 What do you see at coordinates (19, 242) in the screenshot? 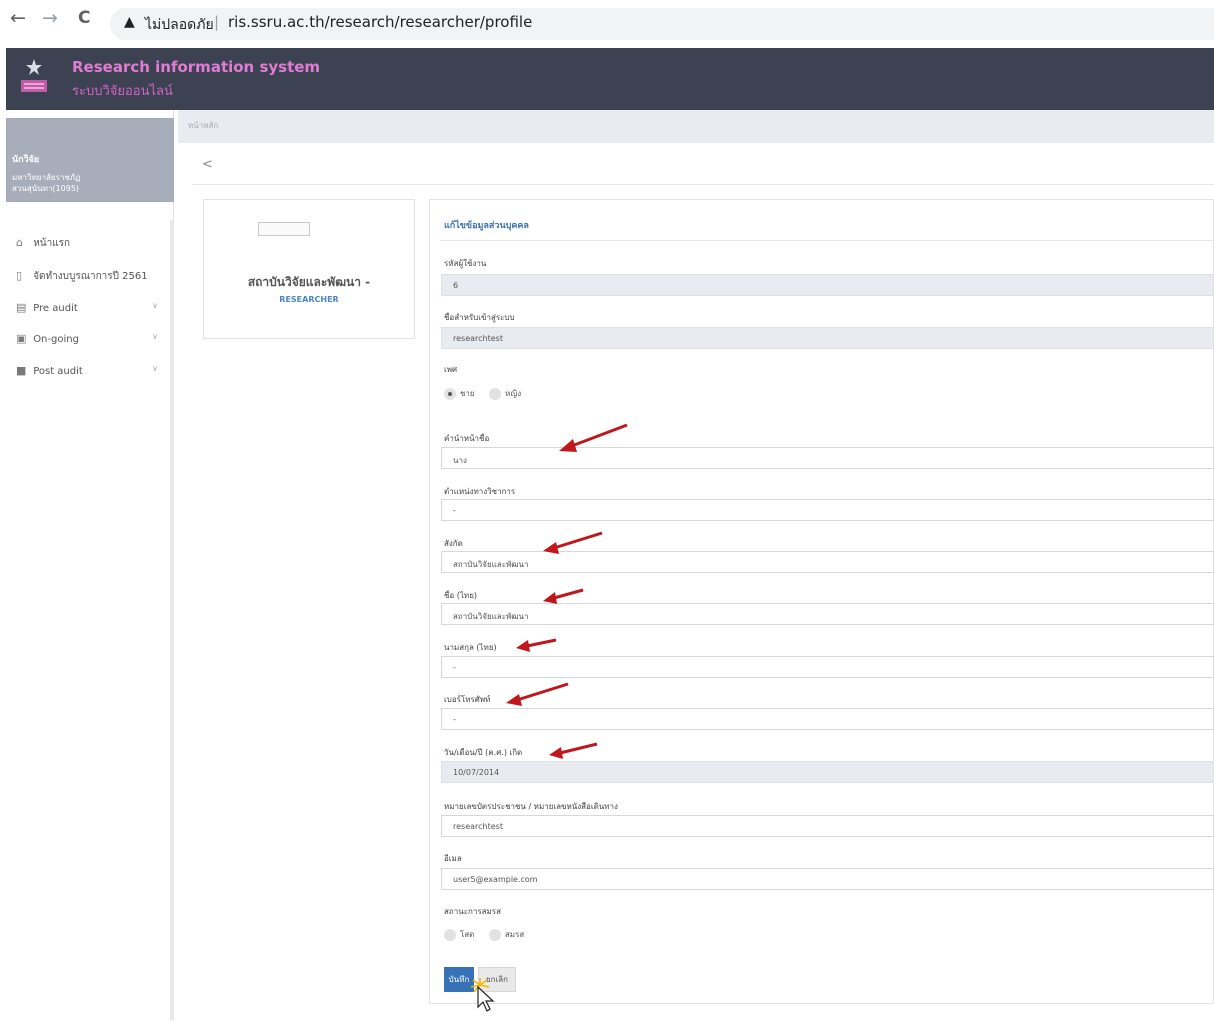
I see `home-icon: ⌂` at bounding box center [19, 242].